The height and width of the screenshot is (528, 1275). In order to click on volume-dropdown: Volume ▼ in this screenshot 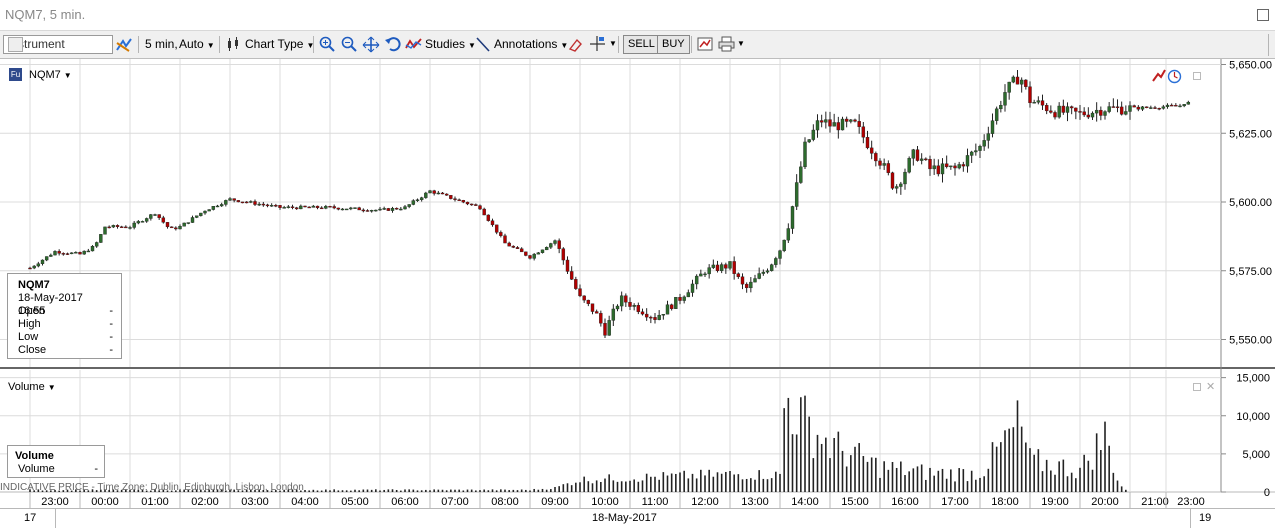, I will do `click(32, 387)`.